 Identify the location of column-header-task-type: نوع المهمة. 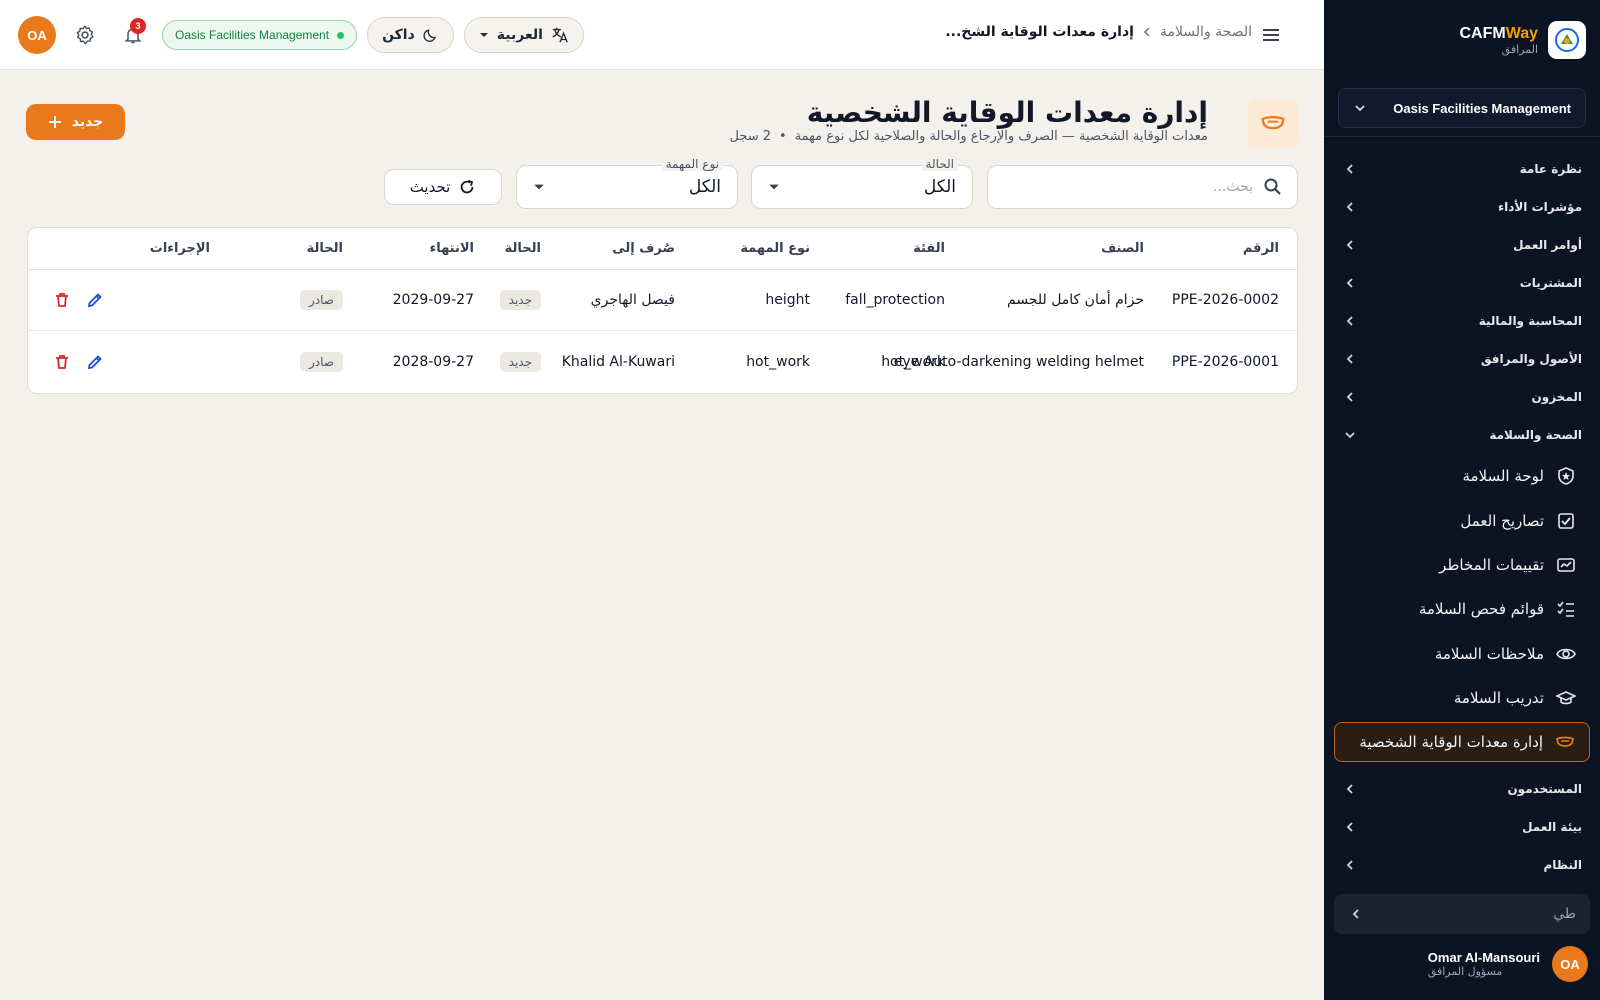
(775, 248).